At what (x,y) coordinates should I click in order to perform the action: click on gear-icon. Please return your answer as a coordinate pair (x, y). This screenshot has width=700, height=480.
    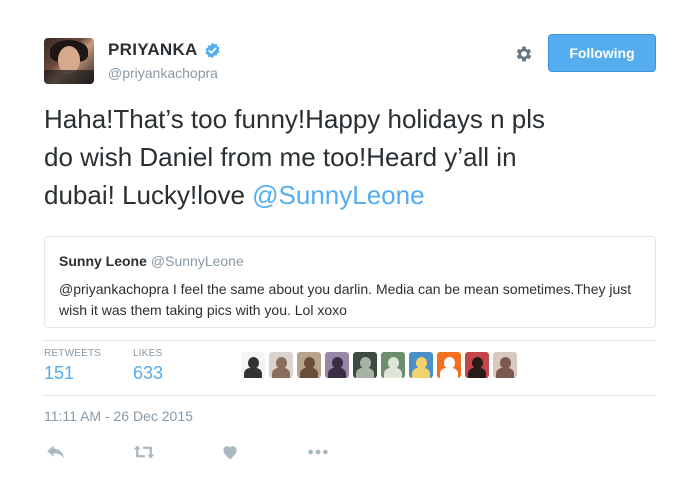
    Looking at the image, I should click on (524, 54).